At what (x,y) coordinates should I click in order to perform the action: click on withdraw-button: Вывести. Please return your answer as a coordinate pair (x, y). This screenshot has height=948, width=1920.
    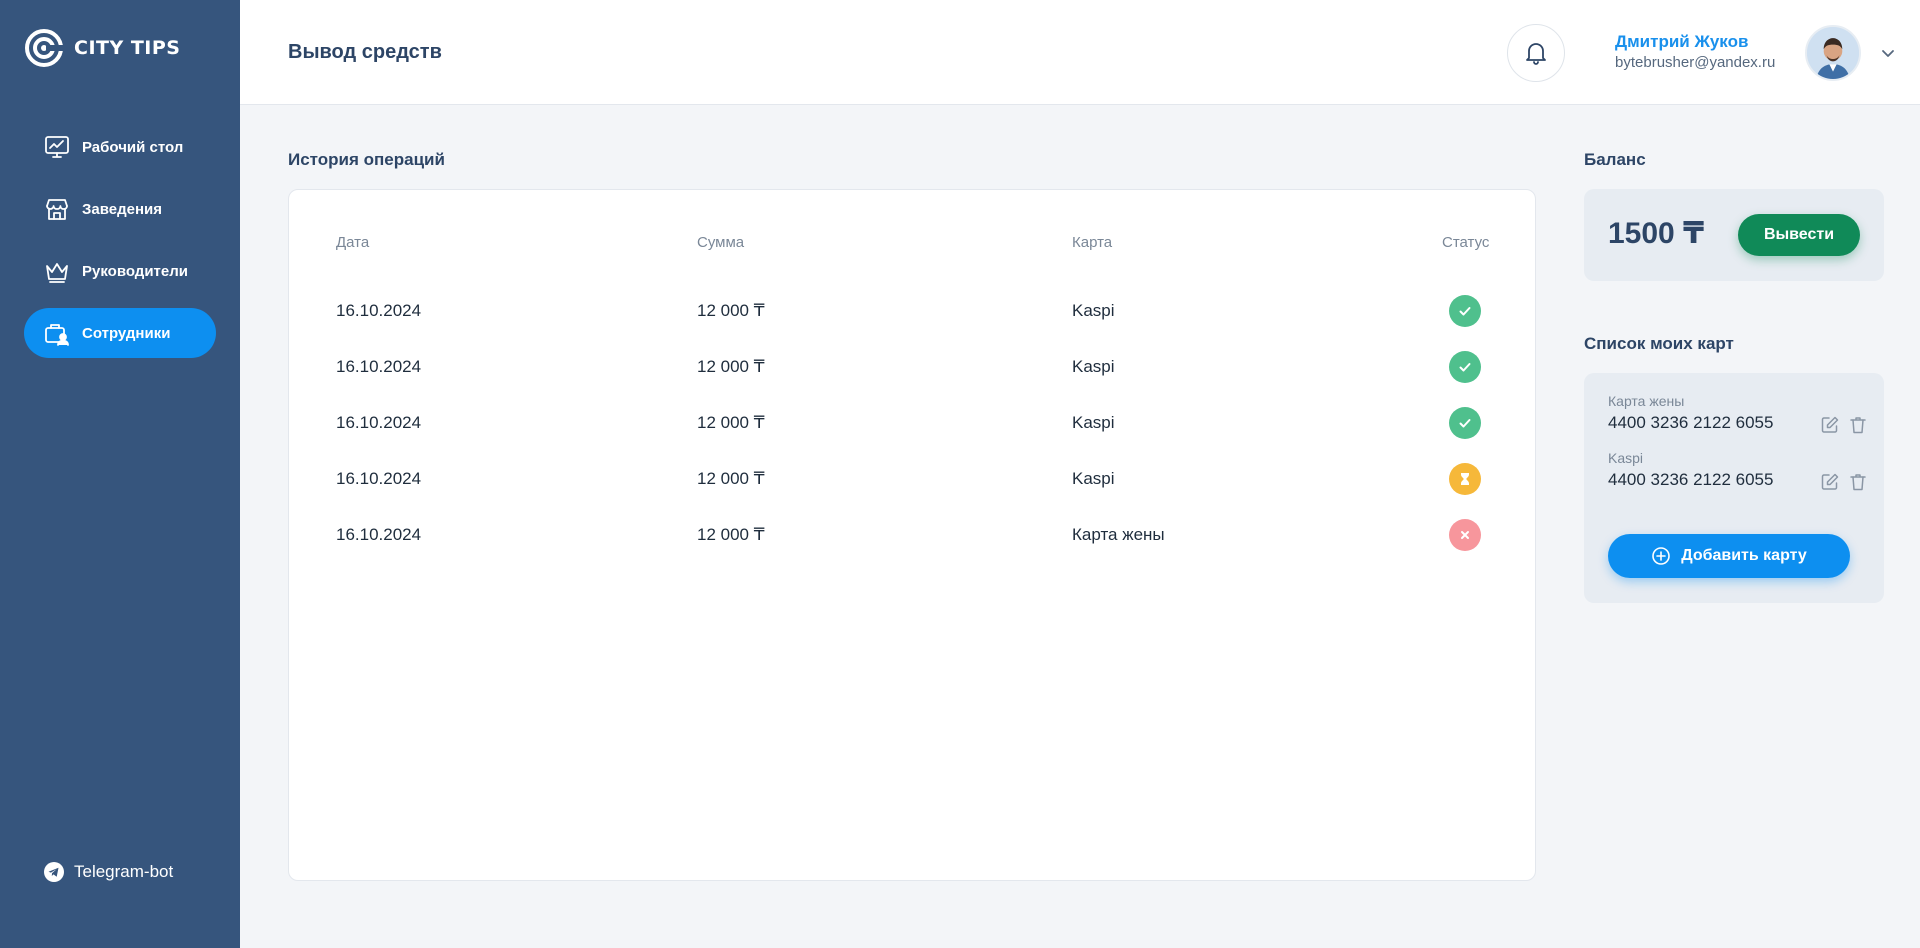
    Looking at the image, I should click on (1799, 235).